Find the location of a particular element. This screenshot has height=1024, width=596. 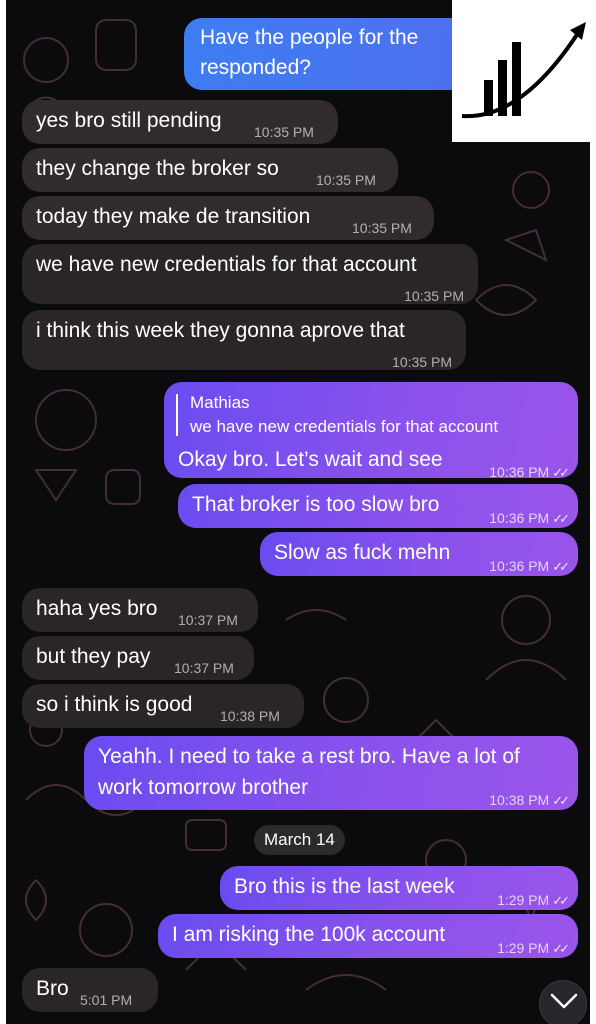

message-bubble-incoming: haha yes bro 10:37 PM is located at coordinates (140, 610).